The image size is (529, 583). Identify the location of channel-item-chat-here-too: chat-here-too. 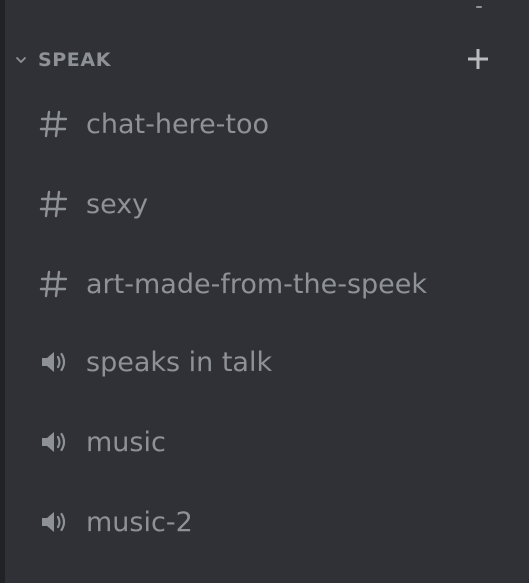
(264, 126).